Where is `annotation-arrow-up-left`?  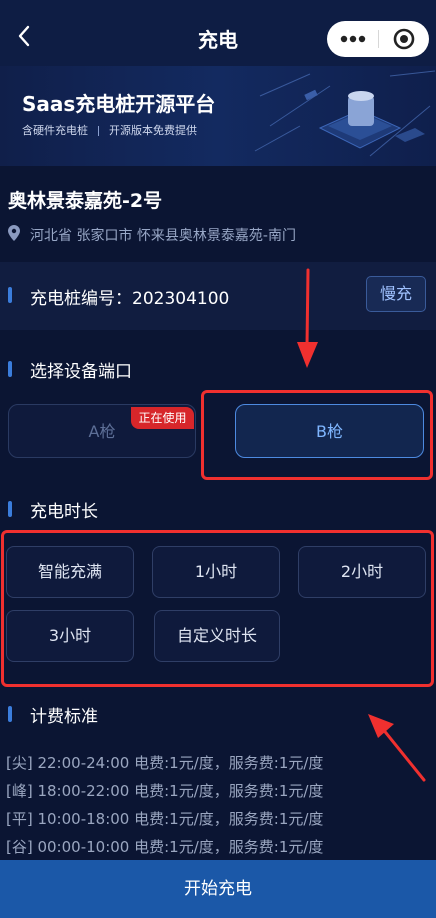
annotation-arrow-up-left is located at coordinates (397, 748).